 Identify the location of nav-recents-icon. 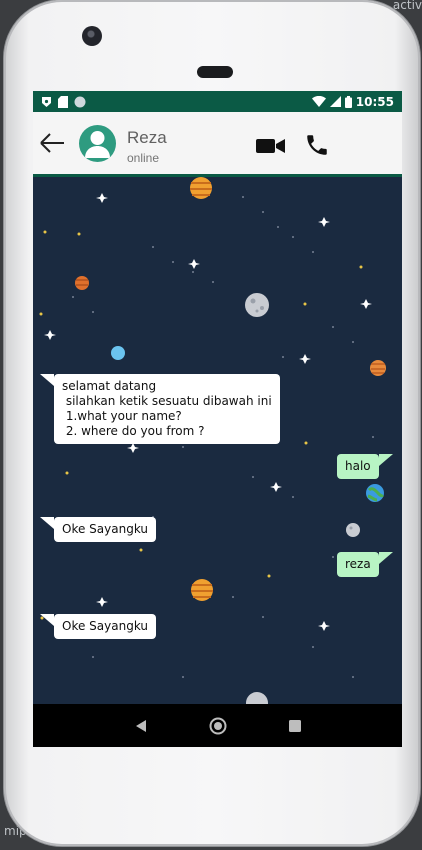
(295, 725).